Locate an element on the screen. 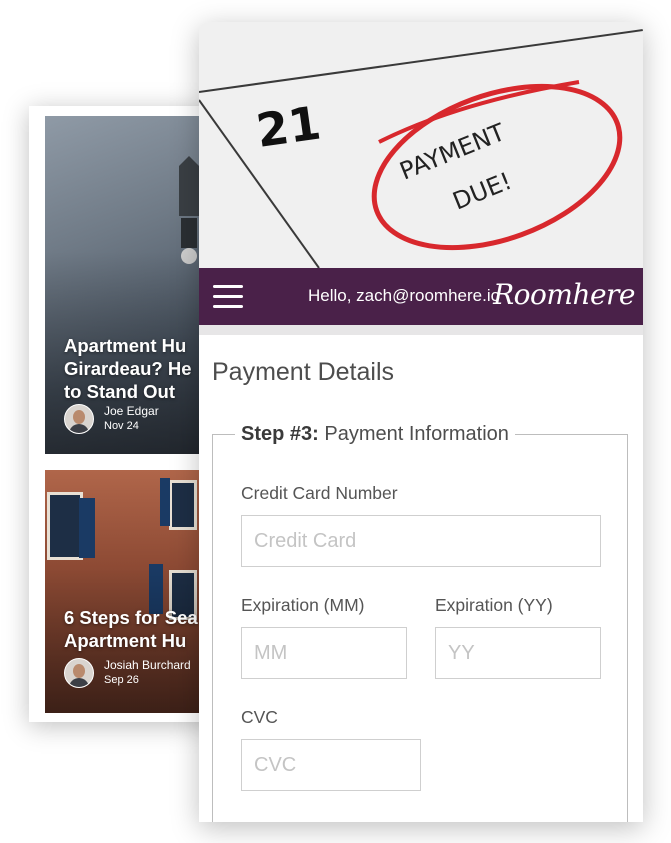  post-author: Joe Edgar Nov 24 is located at coordinates (111, 419).